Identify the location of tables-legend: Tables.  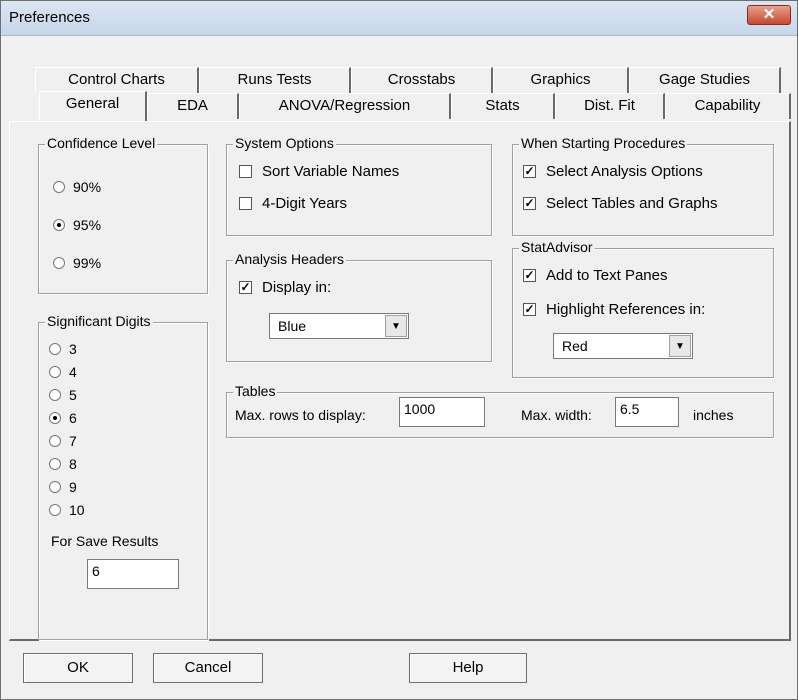
(255, 391).